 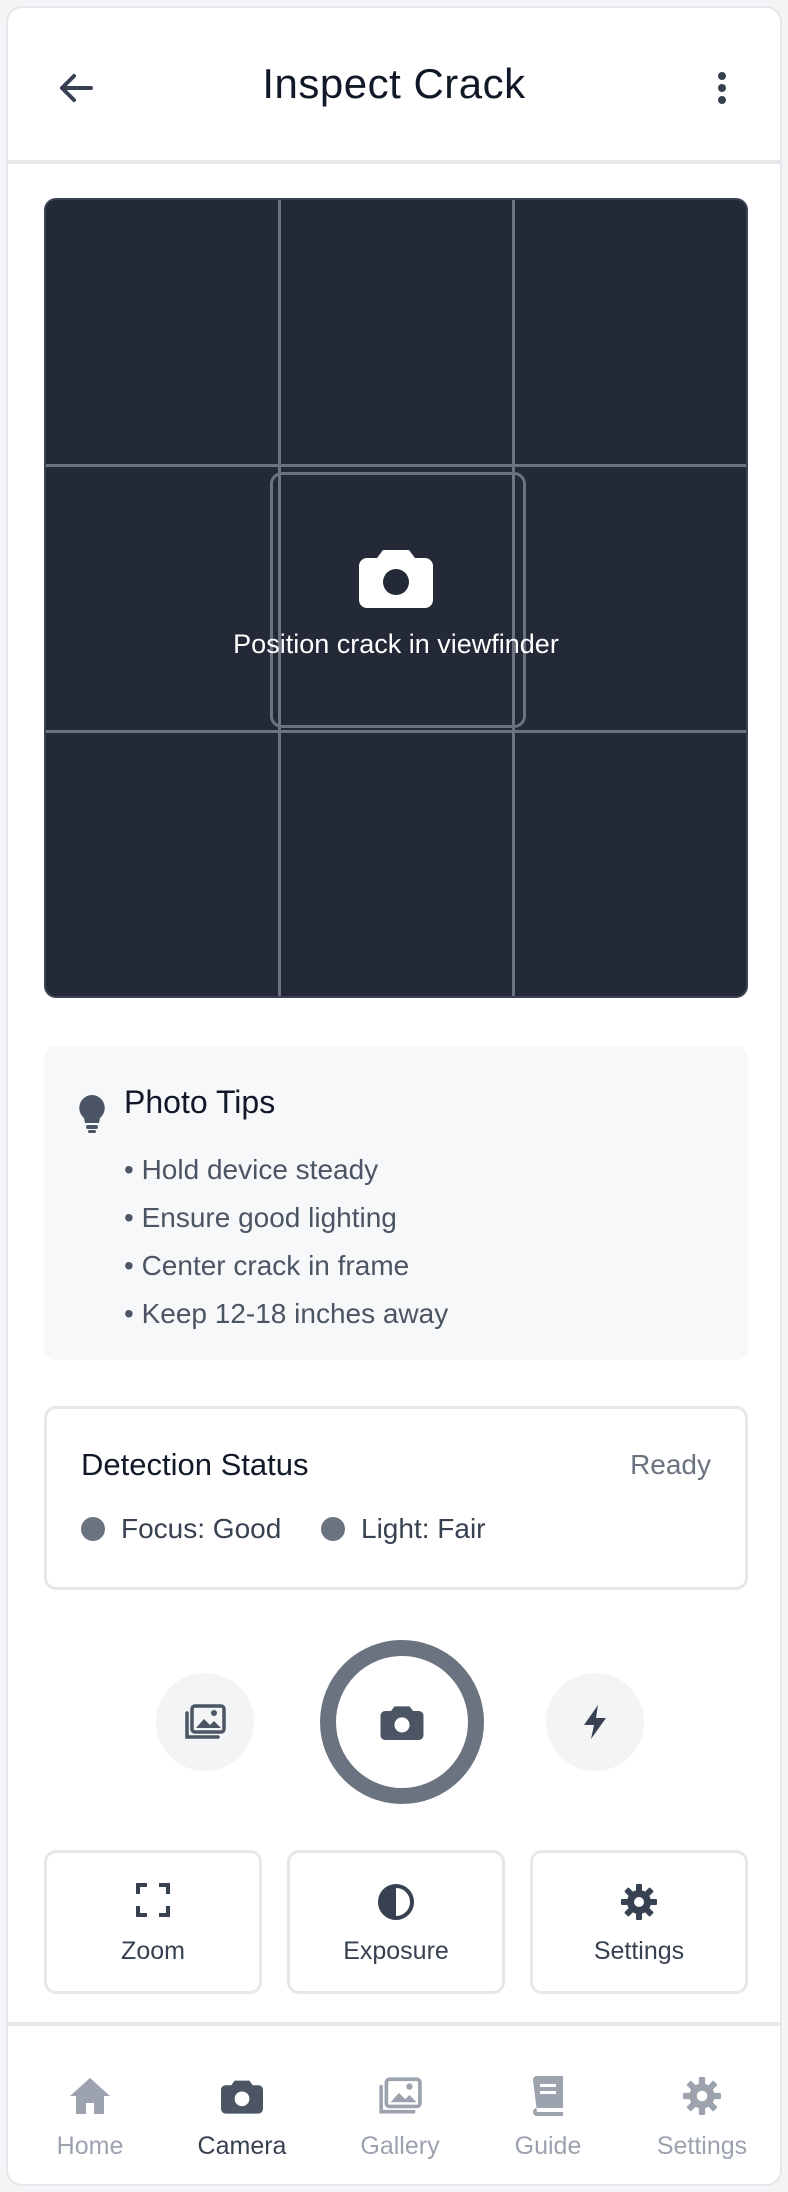 What do you see at coordinates (153, 1951) in the screenshot?
I see `zoom-label: Zoom` at bounding box center [153, 1951].